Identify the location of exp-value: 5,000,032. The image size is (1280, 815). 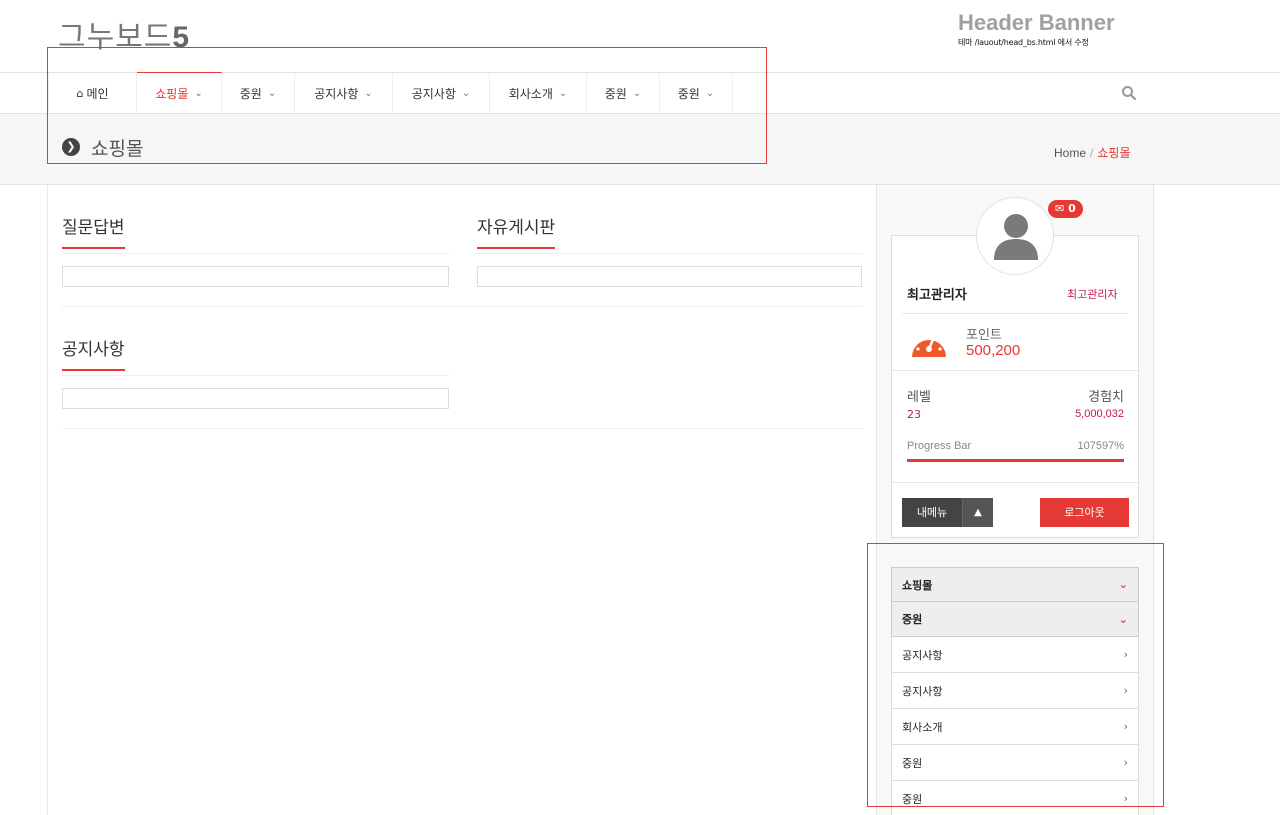
(1099, 414).